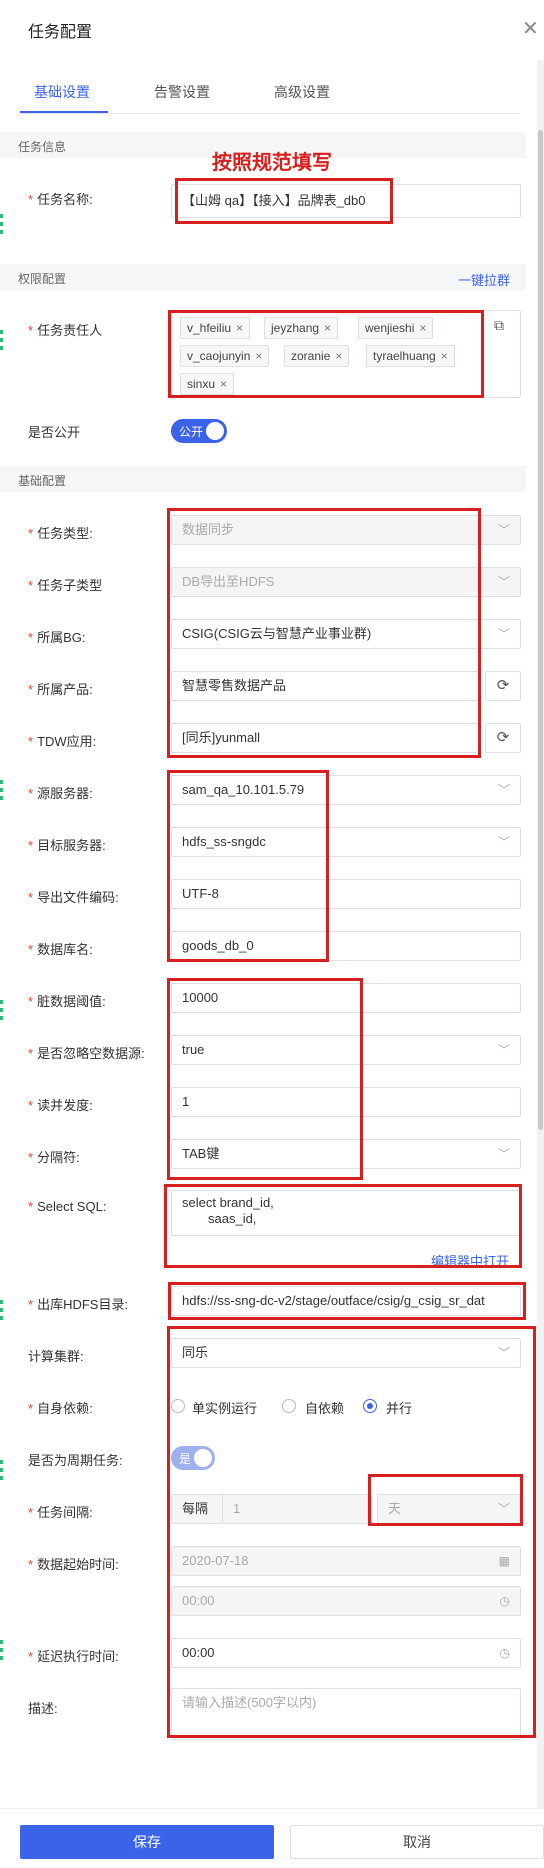 Image resolution: width=544 pixels, height=1868 pixels. What do you see at coordinates (346, 634) in the screenshot?
I see `bg-select: CSIG(CSIG云与智慧产业事业群) ﹀` at bounding box center [346, 634].